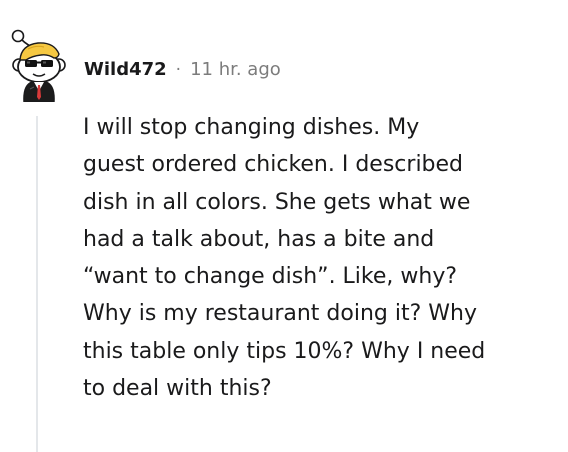 This screenshot has width=568, height=452. I want to click on thread-collapse-line, so click(37, 284).